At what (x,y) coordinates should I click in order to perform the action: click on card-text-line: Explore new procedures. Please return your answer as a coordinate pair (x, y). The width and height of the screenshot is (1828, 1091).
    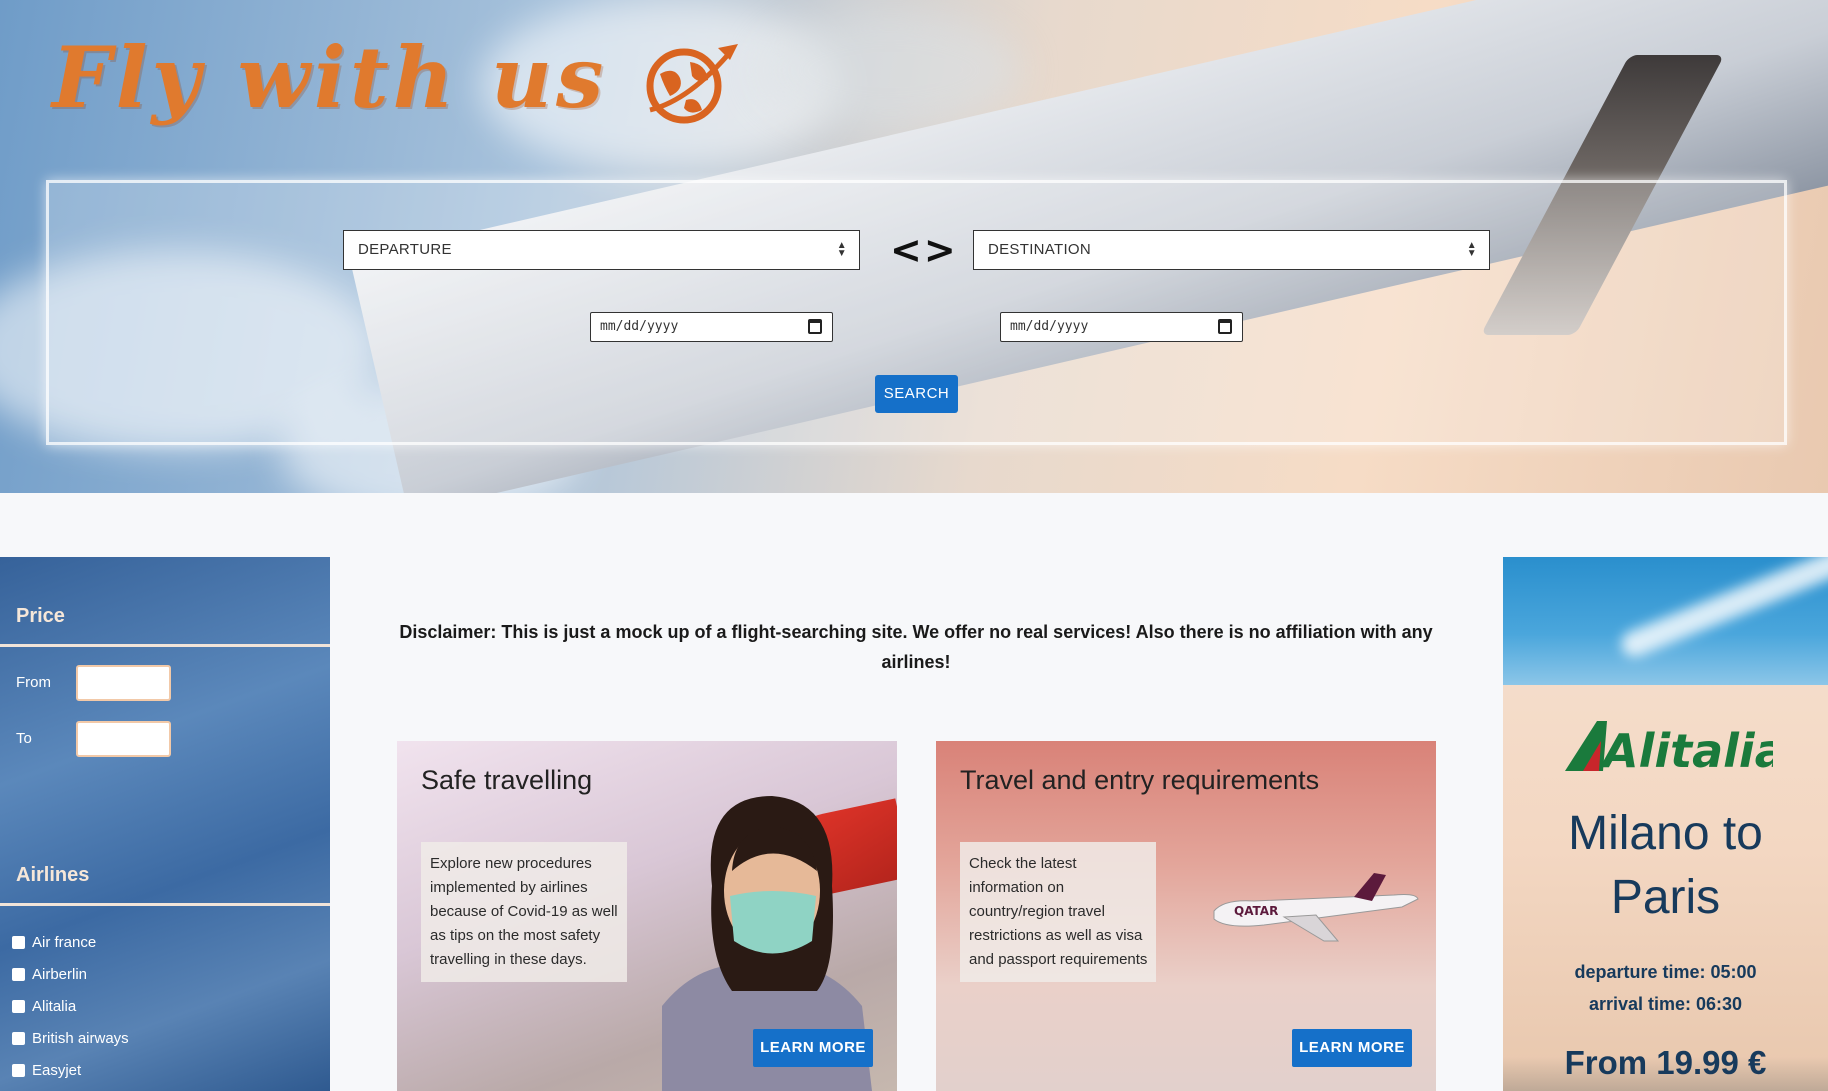
    Looking at the image, I should click on (511, 863).